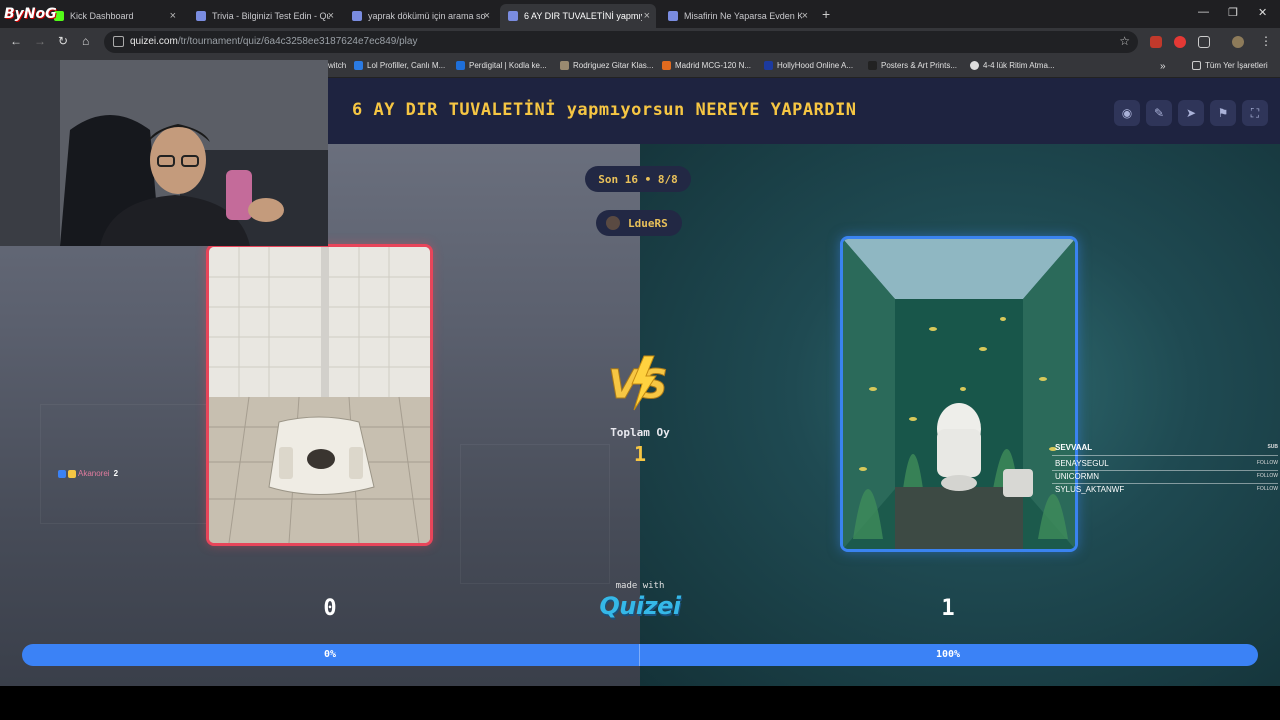 This screenshot has width=1280, height=720. What do you see at coordinates (583, 16) in the screenshot?
I see `tab-label: 6 AY DIR TUVALETİNİ yapmıyorsu` at bounding box center [583, 16].